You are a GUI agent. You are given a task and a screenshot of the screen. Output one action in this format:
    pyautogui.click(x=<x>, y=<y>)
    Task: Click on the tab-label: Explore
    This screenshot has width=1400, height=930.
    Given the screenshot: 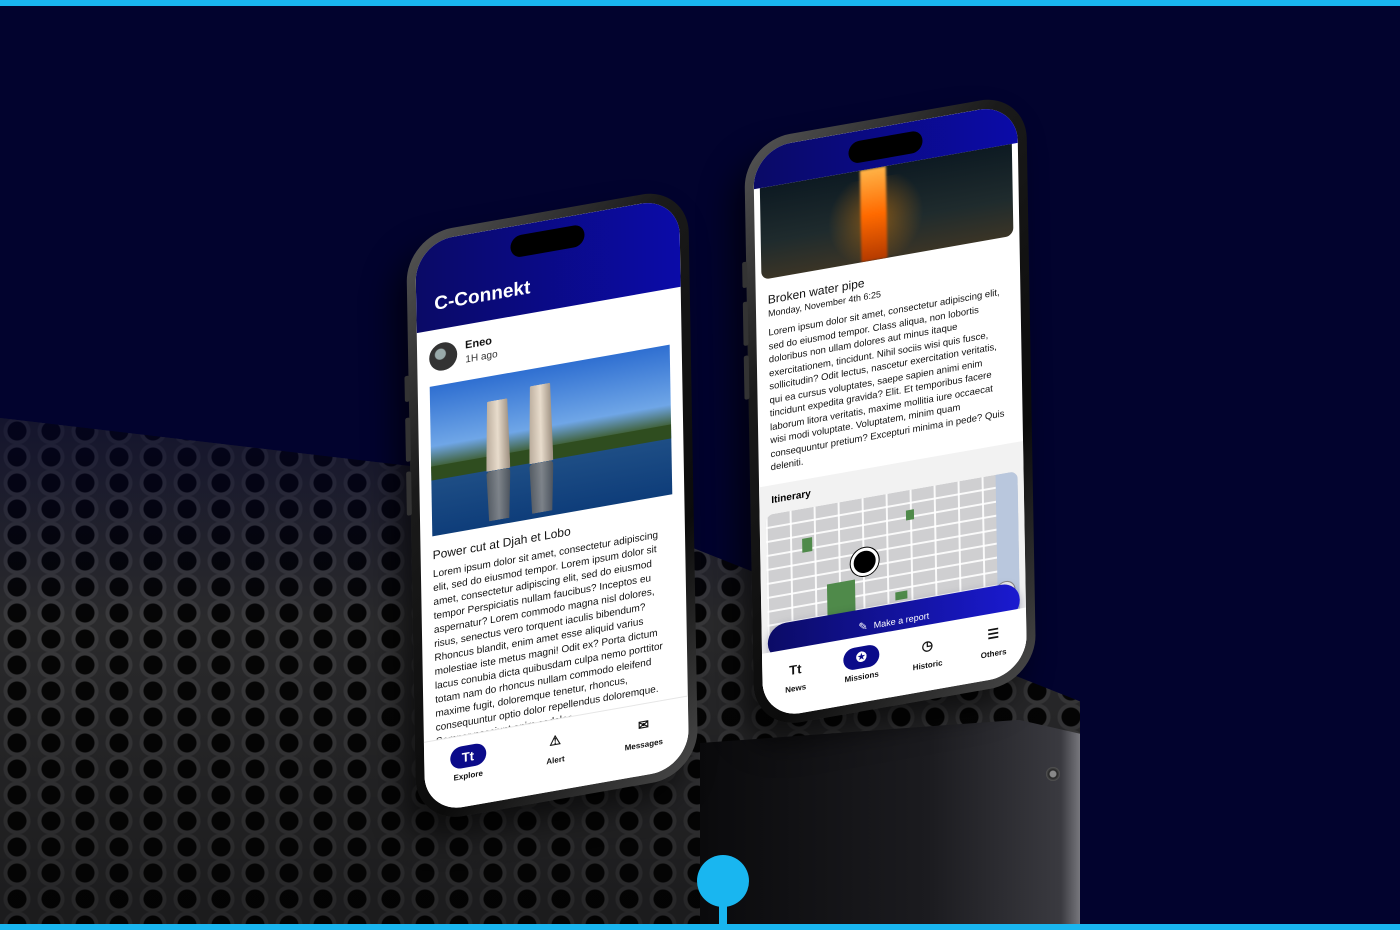 What is the action you would take?
    pyautogui.click(x=468, y=775)
    